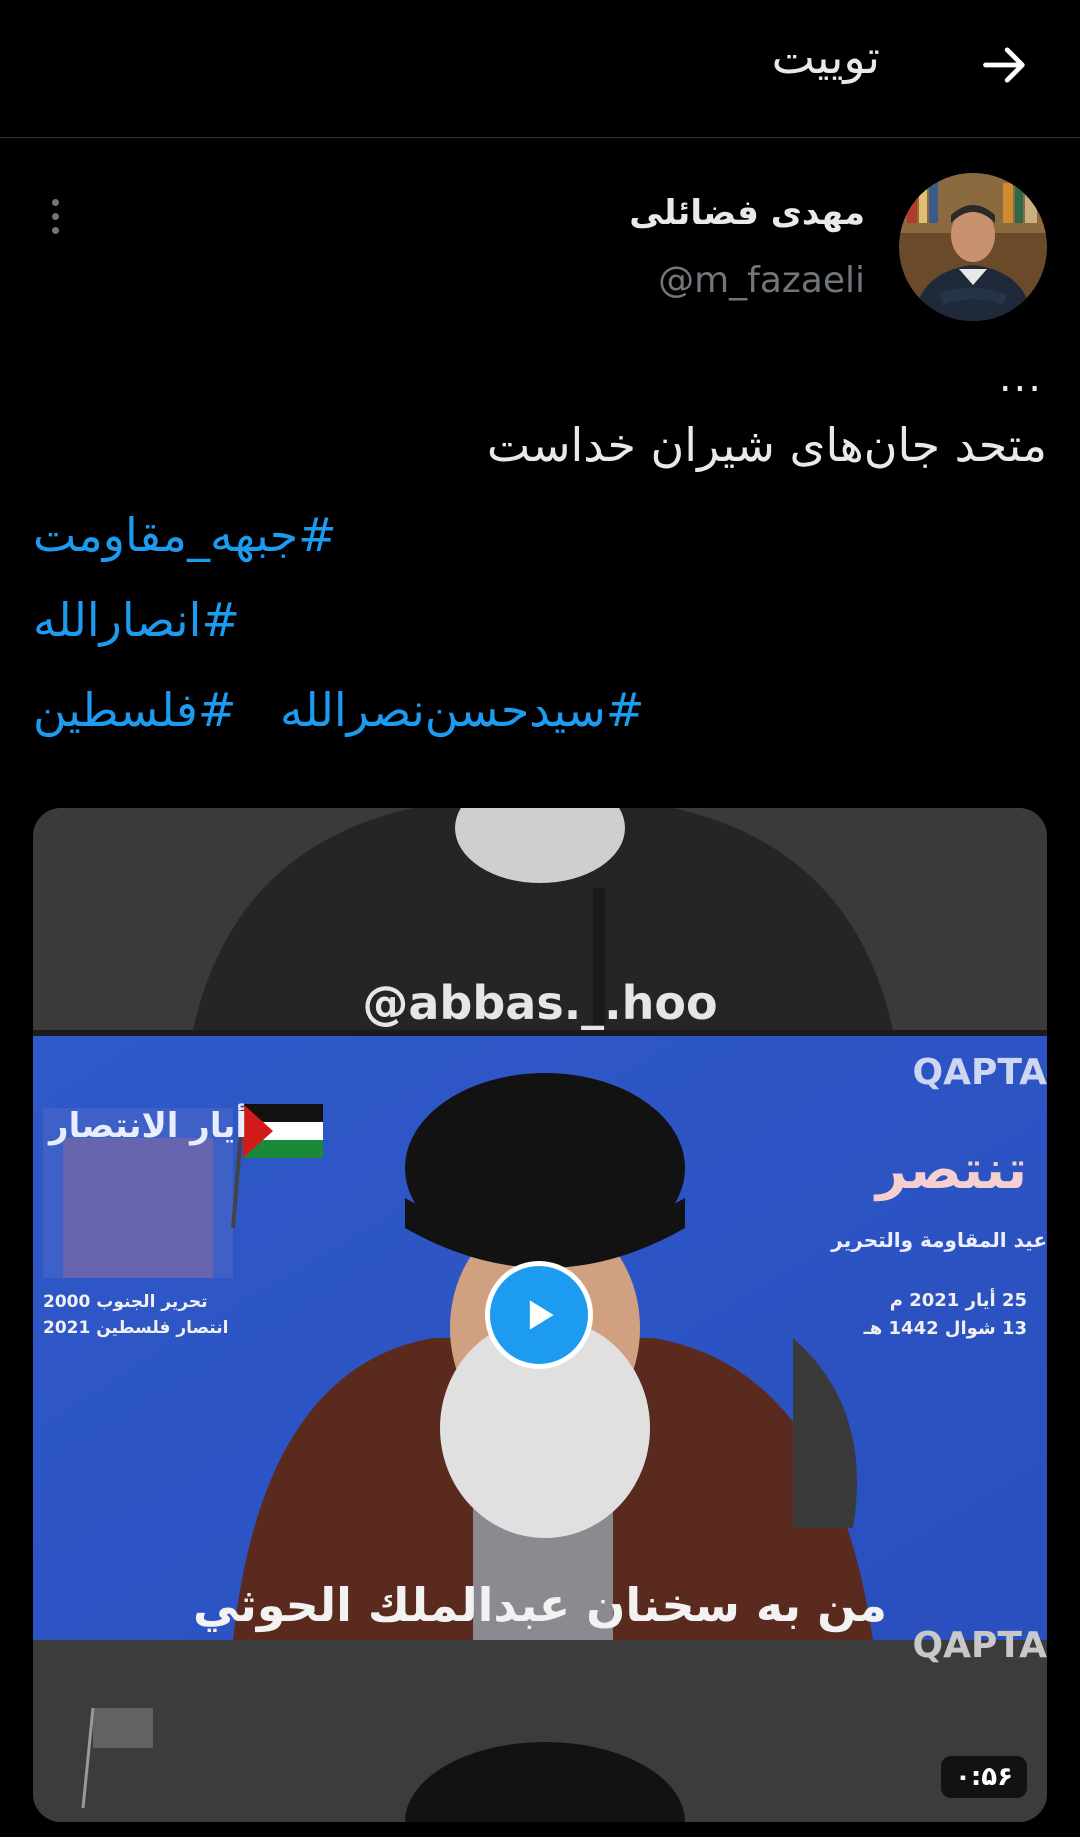 This screenshot has height=1837, width=1080. Describe the element at coordinates (979, 1072) in the screenshot. I see `channel-brand: QAPTA` at that location.